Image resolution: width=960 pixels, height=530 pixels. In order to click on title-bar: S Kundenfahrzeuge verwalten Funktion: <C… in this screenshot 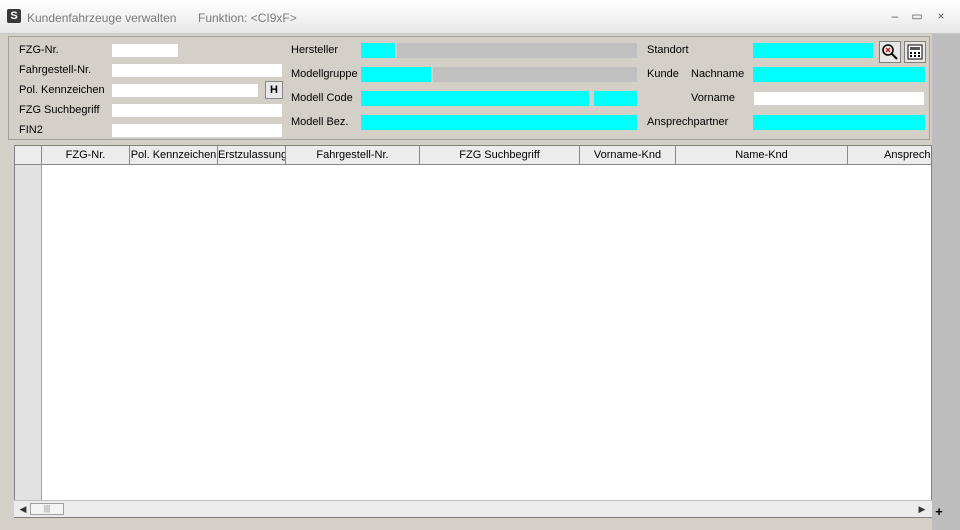, I will do `click(480, 17)`.